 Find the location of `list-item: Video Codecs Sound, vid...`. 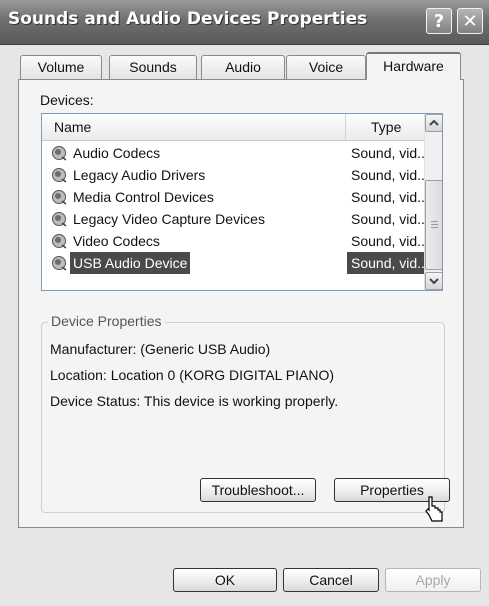

list-item: Video Codecs Sound, vid... is located at coordinates (235, 241).